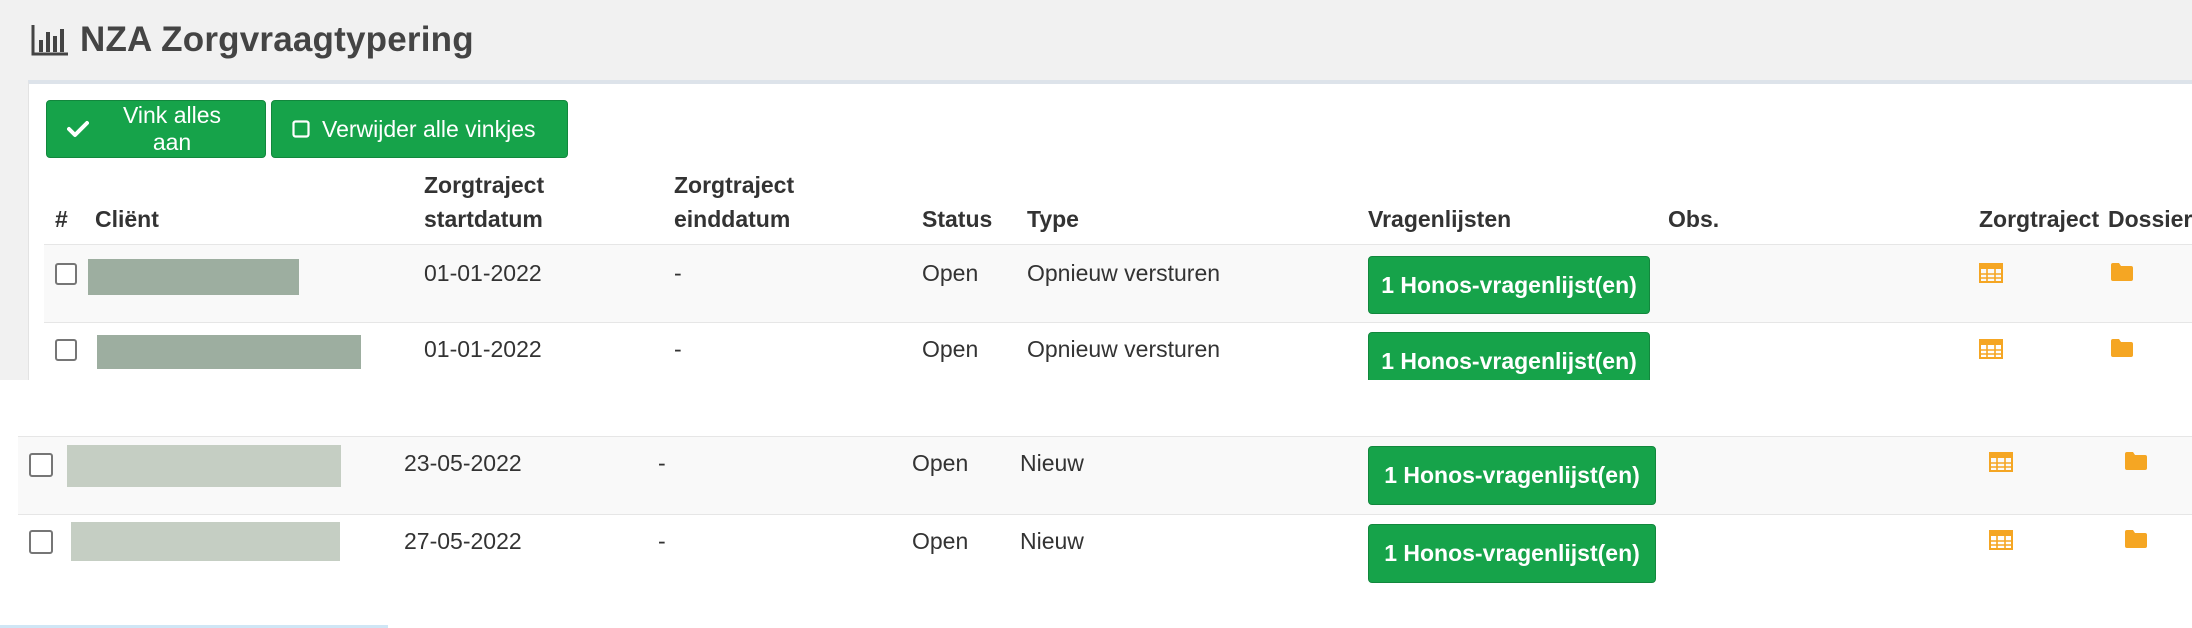 The height and width of the screenshot is (628, 2192). Describe the element at coordinates (483, 219) in the screenshot. I see `column-header-start-line2: startdatum` at that location.